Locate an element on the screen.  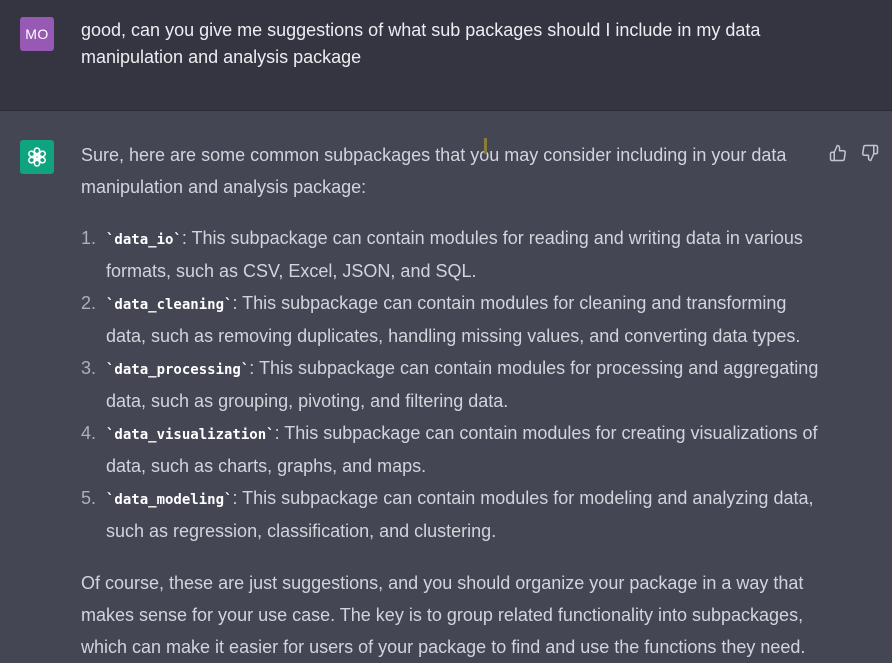
thumbs-down-icon is located at coordinates (870, 153).